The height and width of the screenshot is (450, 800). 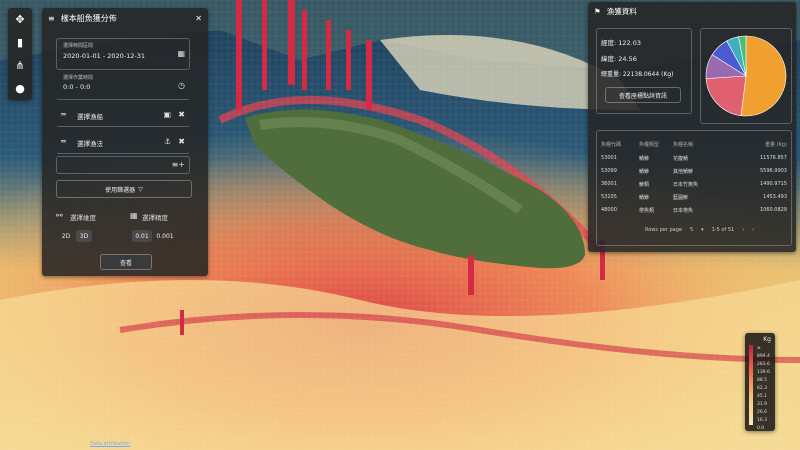 What do you see at coordinates (762, 404) in the screenshot?
I see `legend-label: 31.9` at bounding box center [762, 404].